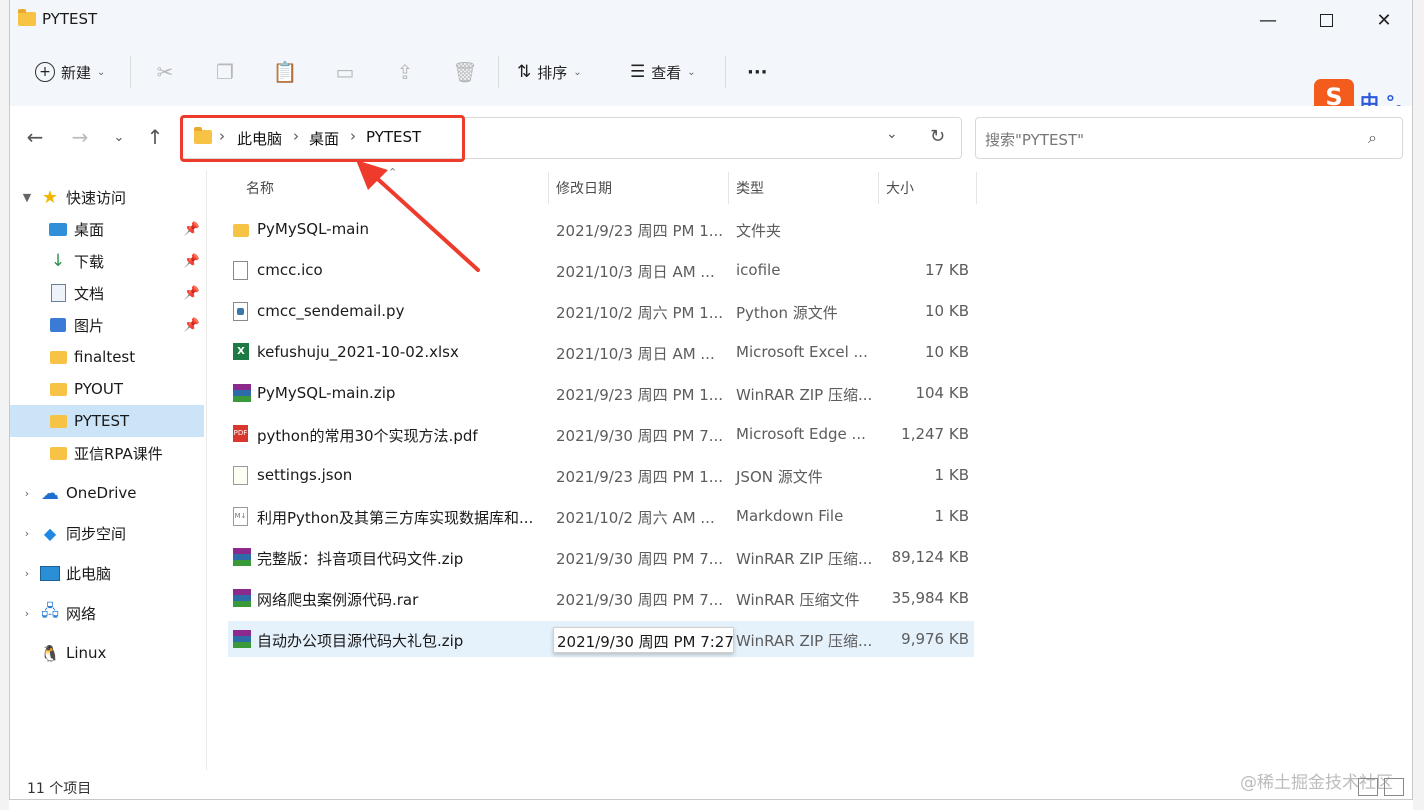  What do you see at coordinates (89, 325) in the screenshot?
I see `sidebar-label: 图片` at bounding box center [89, 325].